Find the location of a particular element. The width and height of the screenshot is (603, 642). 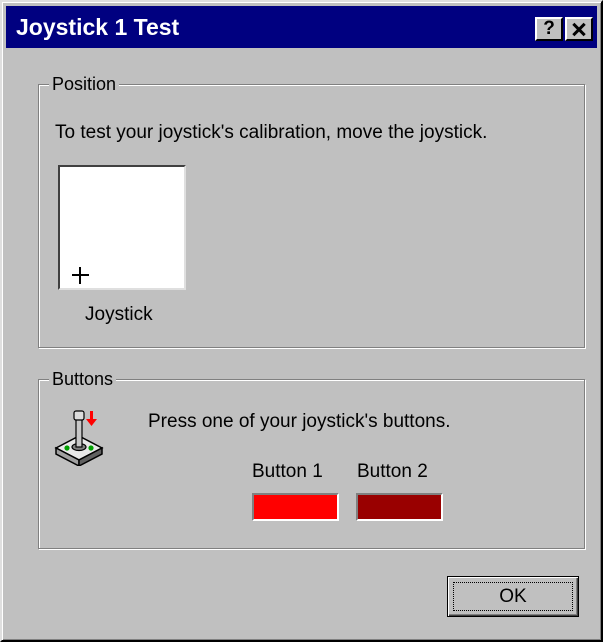

ok-button: OK is located at coordinates (513, 596).